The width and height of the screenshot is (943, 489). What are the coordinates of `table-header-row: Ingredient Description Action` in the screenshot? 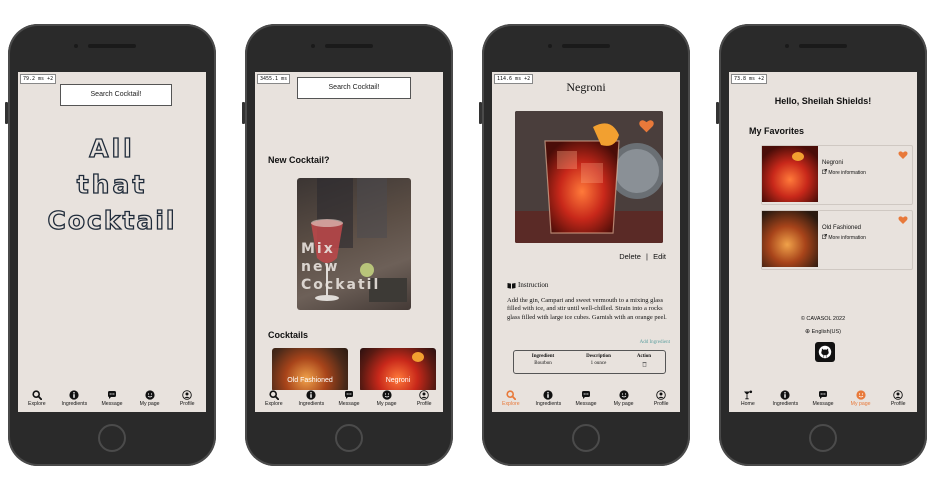 It's located at (589, 356).